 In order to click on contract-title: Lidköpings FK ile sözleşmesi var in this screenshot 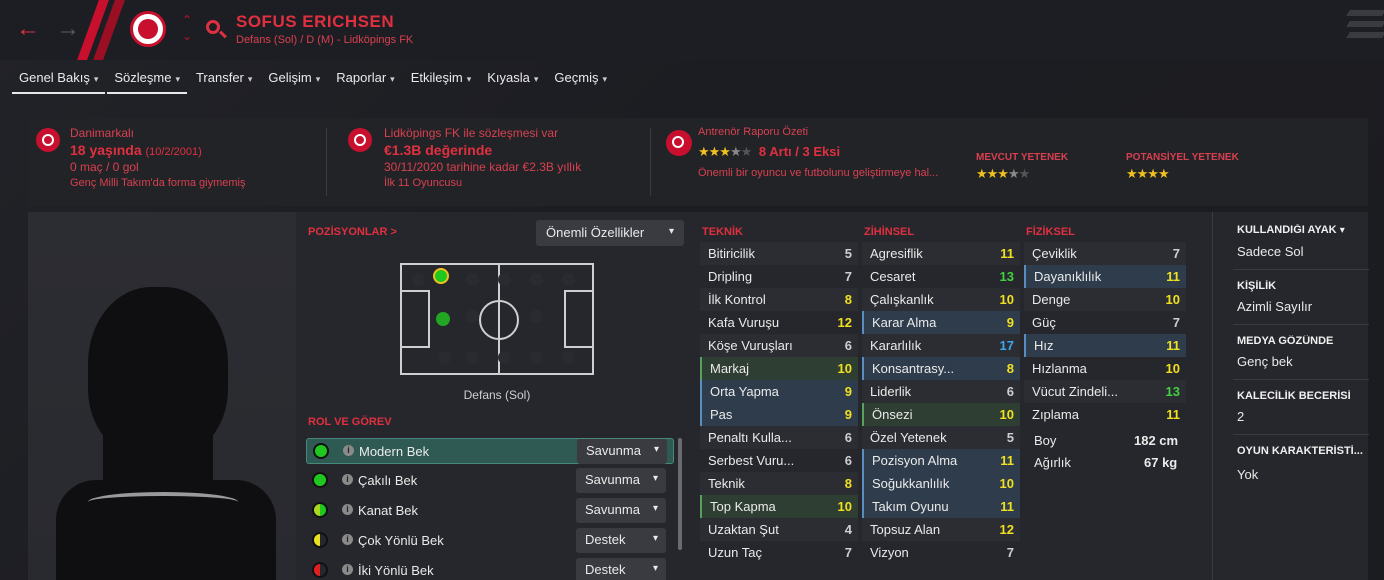, I will do `click(482, 133)`.